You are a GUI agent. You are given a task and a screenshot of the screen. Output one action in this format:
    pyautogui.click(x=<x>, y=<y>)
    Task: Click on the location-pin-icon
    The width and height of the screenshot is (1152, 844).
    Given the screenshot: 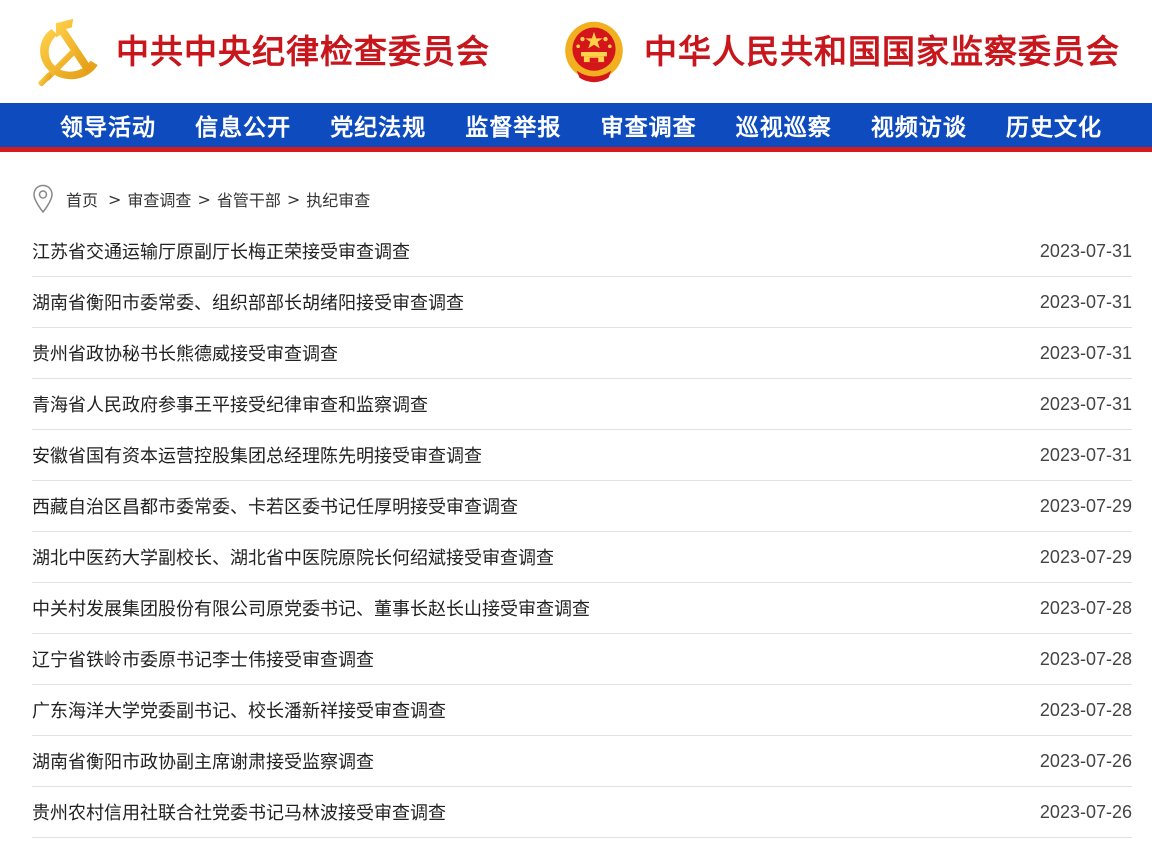 What is the action you would take?
    pyautogui.click(x=43, y=199)
    